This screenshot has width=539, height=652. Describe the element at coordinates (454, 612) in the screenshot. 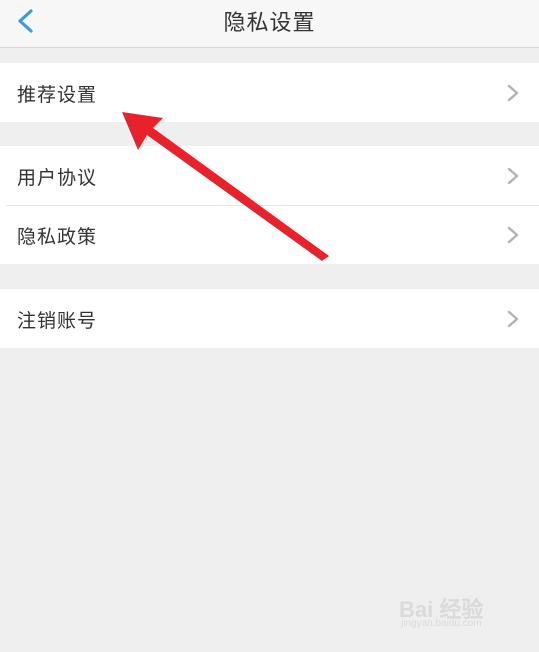

I see `baidu-jingyan-watermark: Bai 经验 jingyan.baidu.com` at that location.